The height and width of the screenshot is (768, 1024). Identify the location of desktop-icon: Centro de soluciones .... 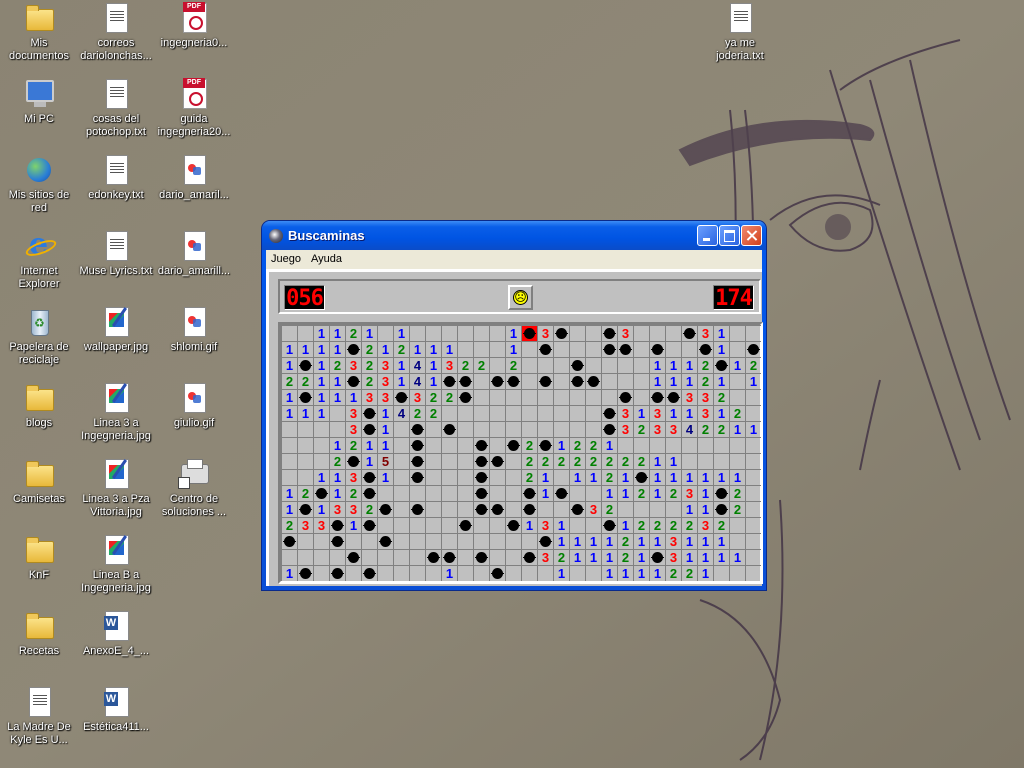
(194, 488).